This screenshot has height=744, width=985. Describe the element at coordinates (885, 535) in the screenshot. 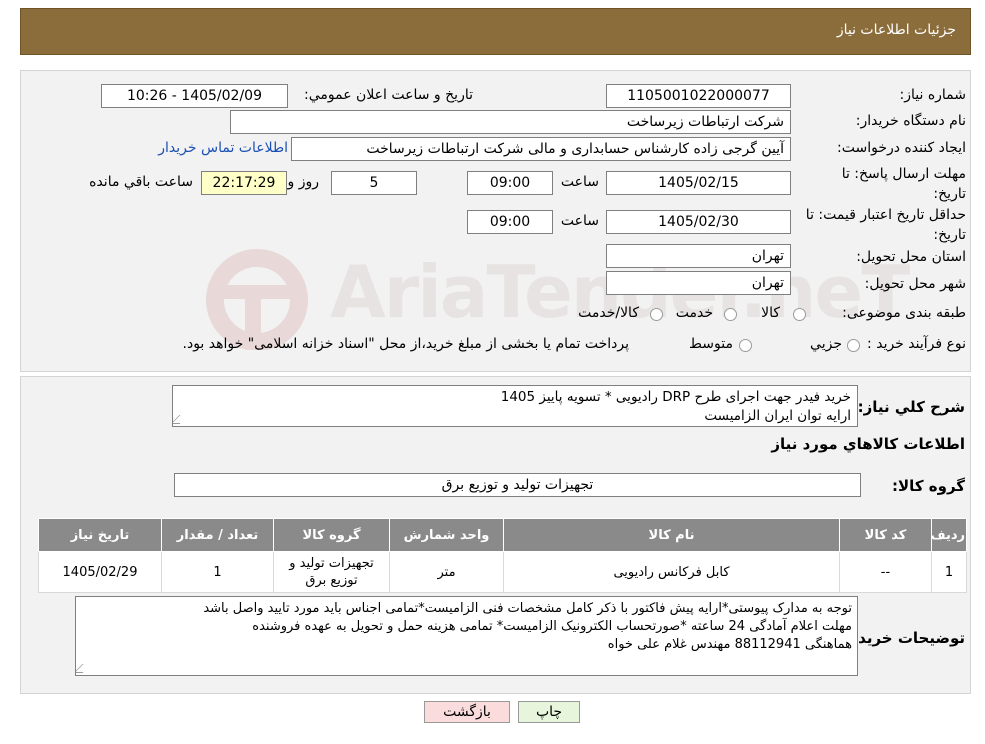

I see `col-goods-code: کد کالا` at that location.